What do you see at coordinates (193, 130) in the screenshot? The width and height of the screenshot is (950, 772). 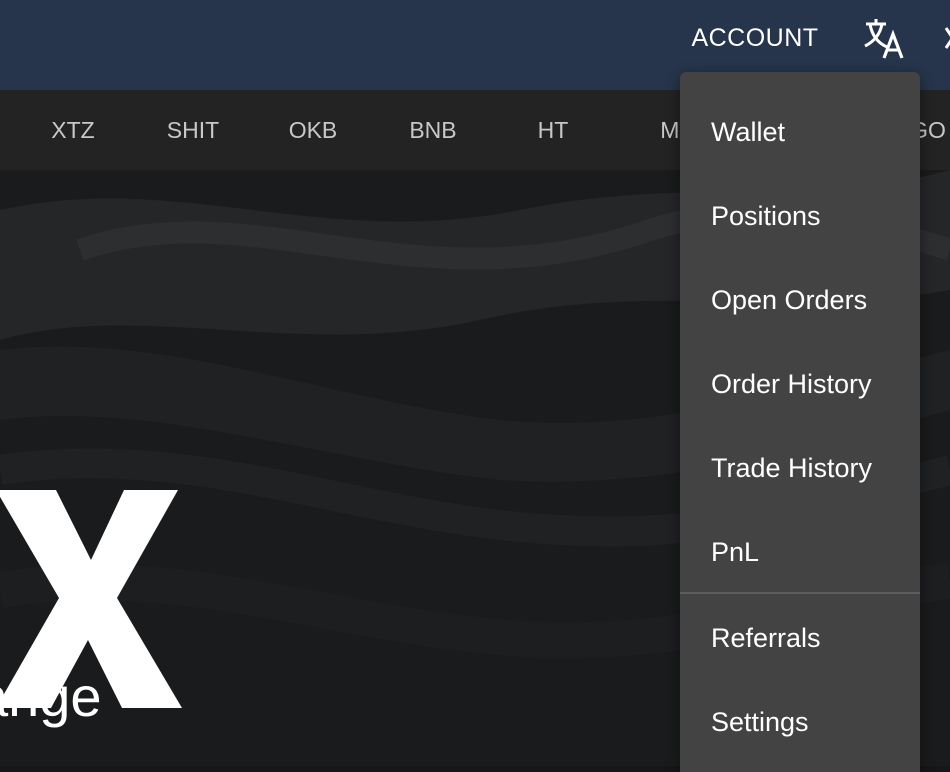 I see `ticker-item-shit: SHIT` at bounding box center [193, 130].